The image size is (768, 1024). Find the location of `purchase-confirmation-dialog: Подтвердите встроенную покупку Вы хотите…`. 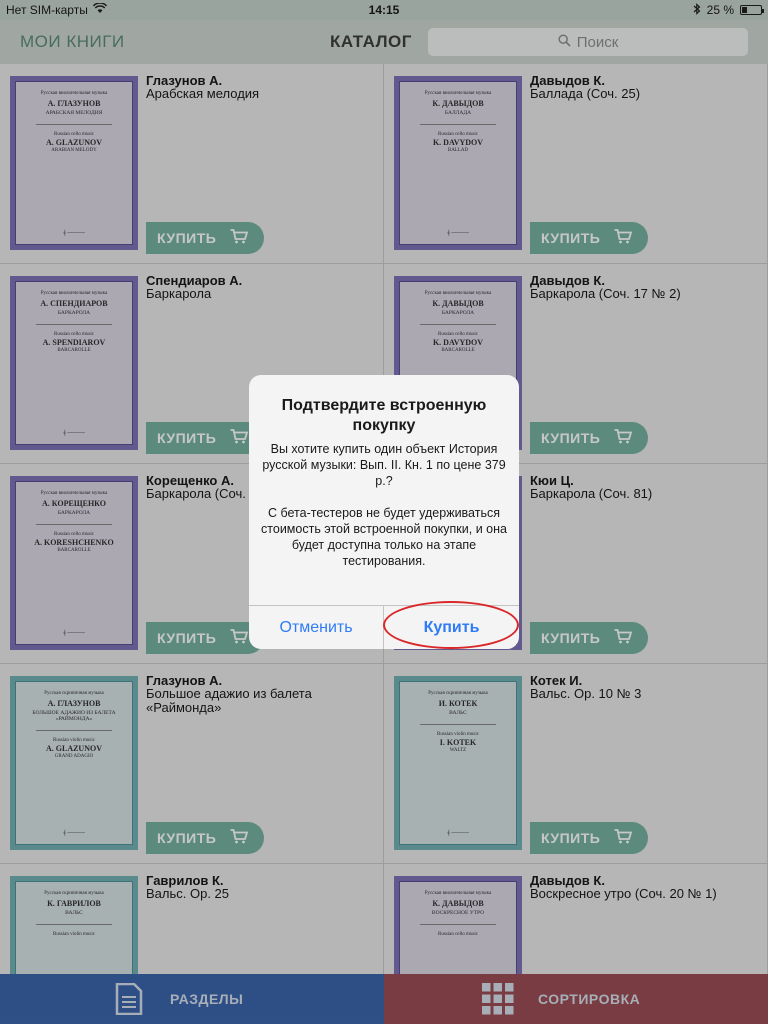

purchase-confirmation-dialog: Подтвердите встроенную покупку Вы хотите… is located at coordinates (384, 512).